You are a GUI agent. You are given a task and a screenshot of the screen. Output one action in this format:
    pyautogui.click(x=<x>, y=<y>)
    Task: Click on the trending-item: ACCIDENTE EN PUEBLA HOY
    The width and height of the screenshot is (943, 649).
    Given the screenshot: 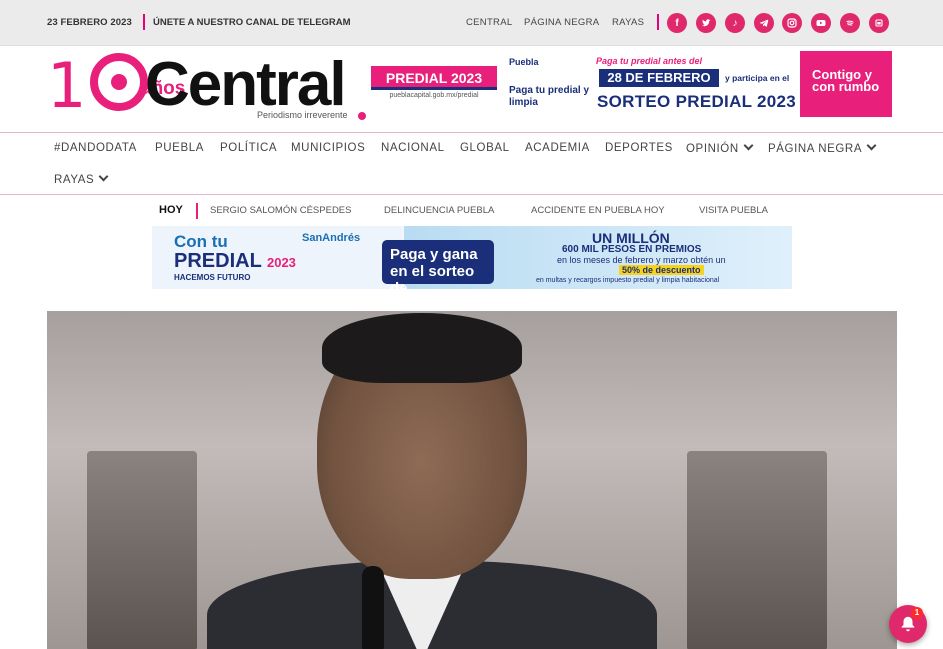 What is the action you would take?
    pyautogui.click(x=598, y=210)
    